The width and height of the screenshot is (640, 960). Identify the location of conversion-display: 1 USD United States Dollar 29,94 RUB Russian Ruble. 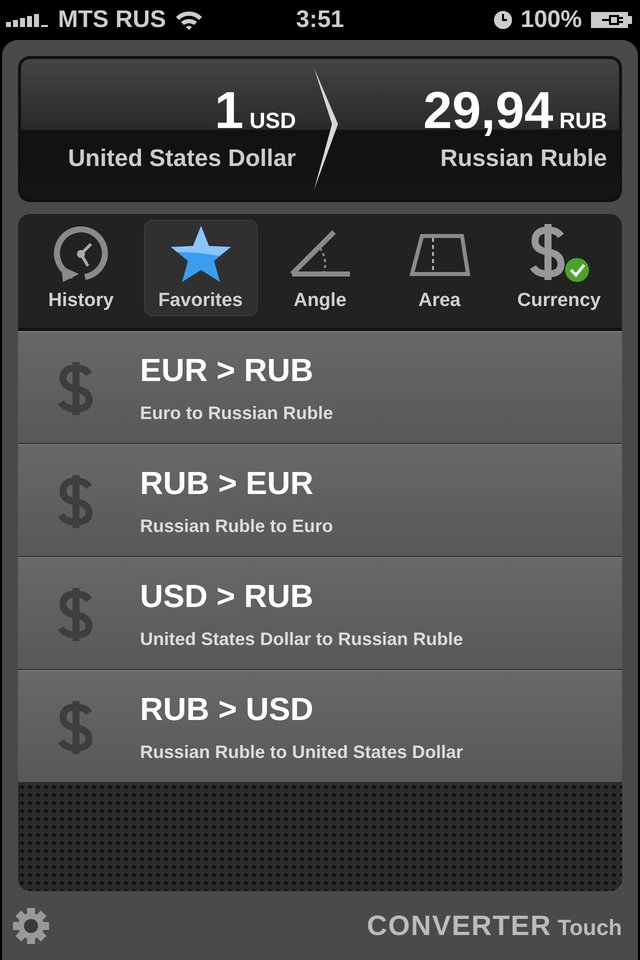
(320, 129).